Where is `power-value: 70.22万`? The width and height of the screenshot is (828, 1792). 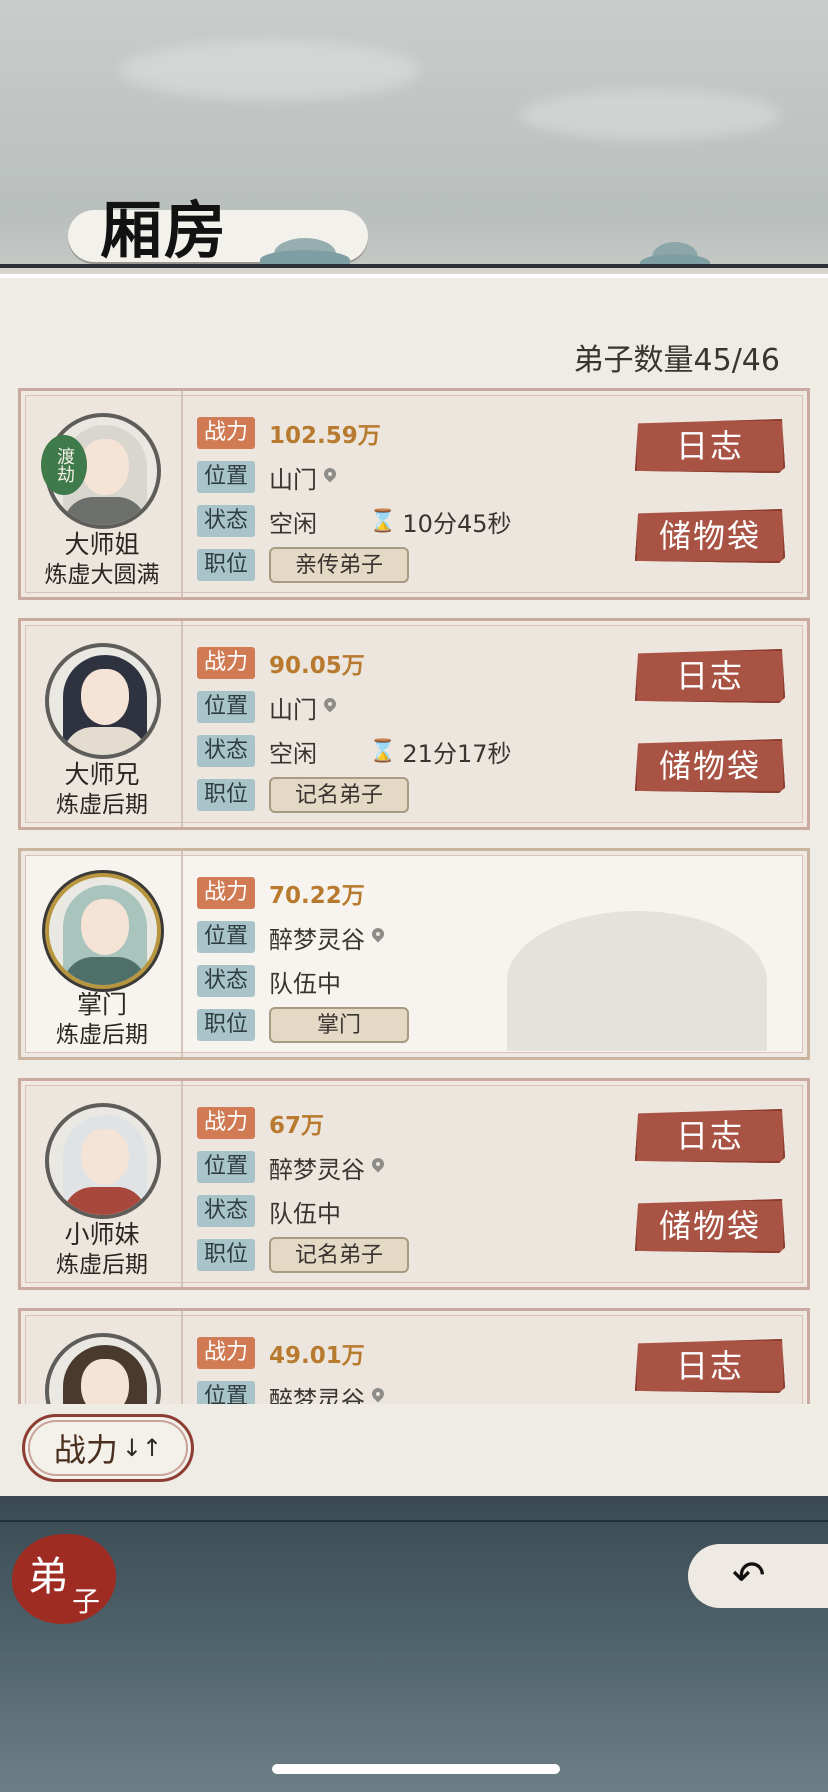
power-value: 70.22万 is located at coordinates (317, 896).